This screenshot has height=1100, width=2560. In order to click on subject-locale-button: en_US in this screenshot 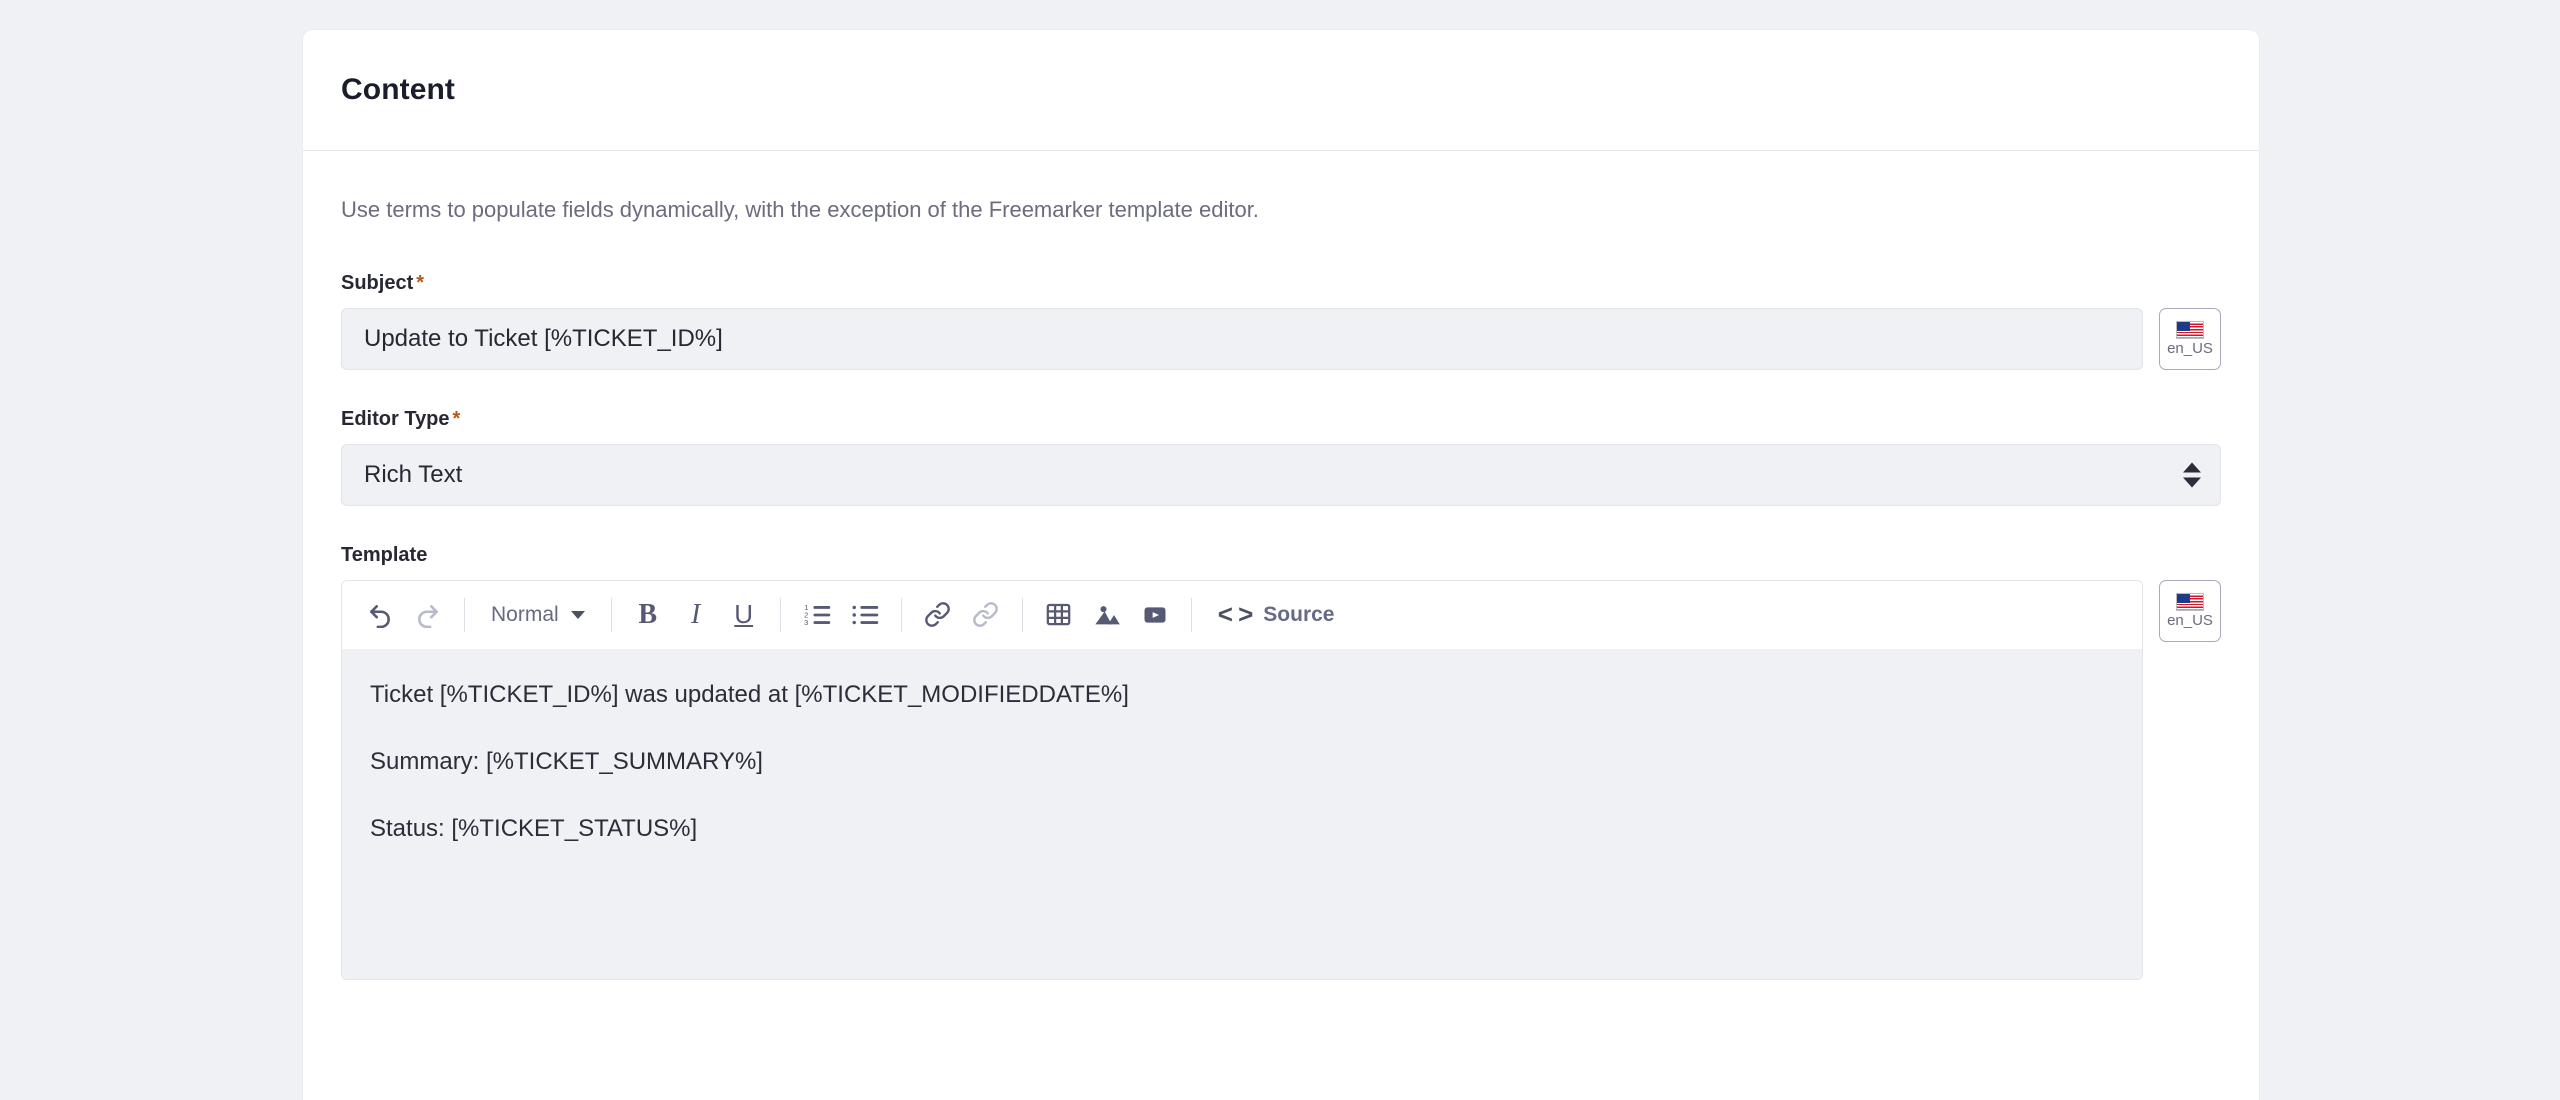, I will do `click(2190, 338)`.